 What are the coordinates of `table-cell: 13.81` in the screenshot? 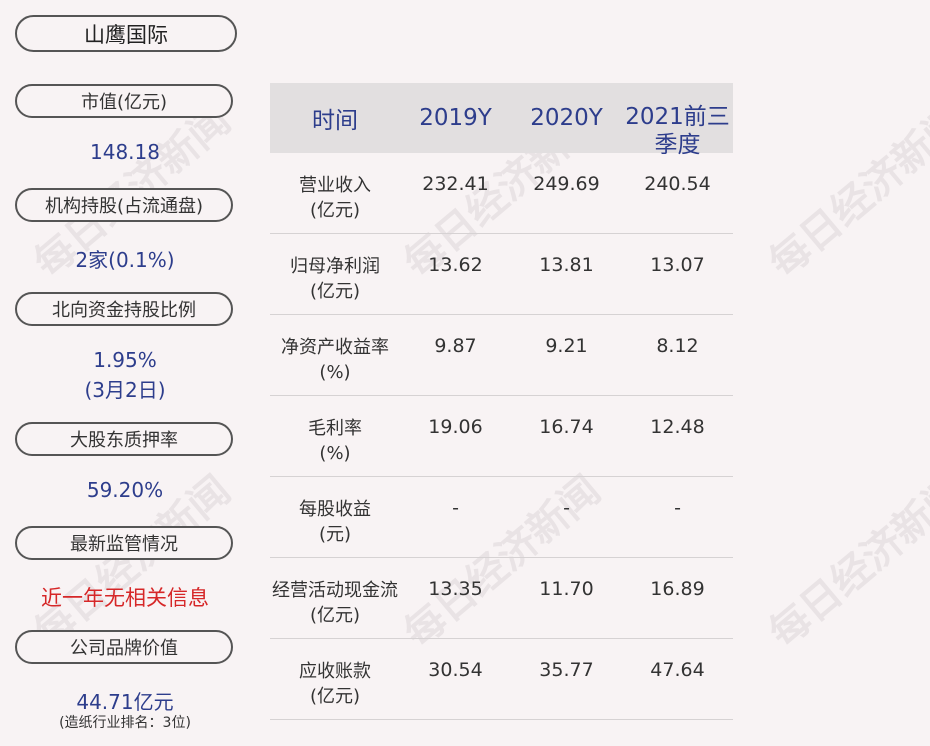 It's located at (566, 265).